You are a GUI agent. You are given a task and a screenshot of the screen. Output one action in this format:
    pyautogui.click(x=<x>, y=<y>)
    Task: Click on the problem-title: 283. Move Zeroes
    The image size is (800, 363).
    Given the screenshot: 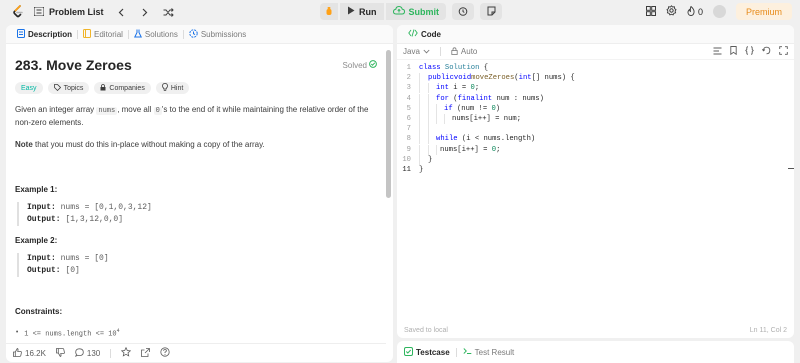 What is the action you would take?
    pyautogui.click(x=73, y=65)
    